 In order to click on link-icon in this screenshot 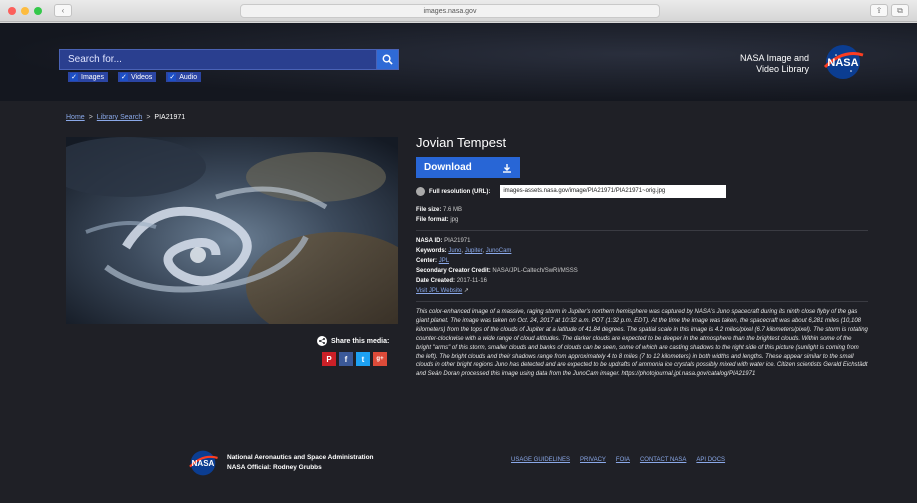, I will do `click(420, 191)`.